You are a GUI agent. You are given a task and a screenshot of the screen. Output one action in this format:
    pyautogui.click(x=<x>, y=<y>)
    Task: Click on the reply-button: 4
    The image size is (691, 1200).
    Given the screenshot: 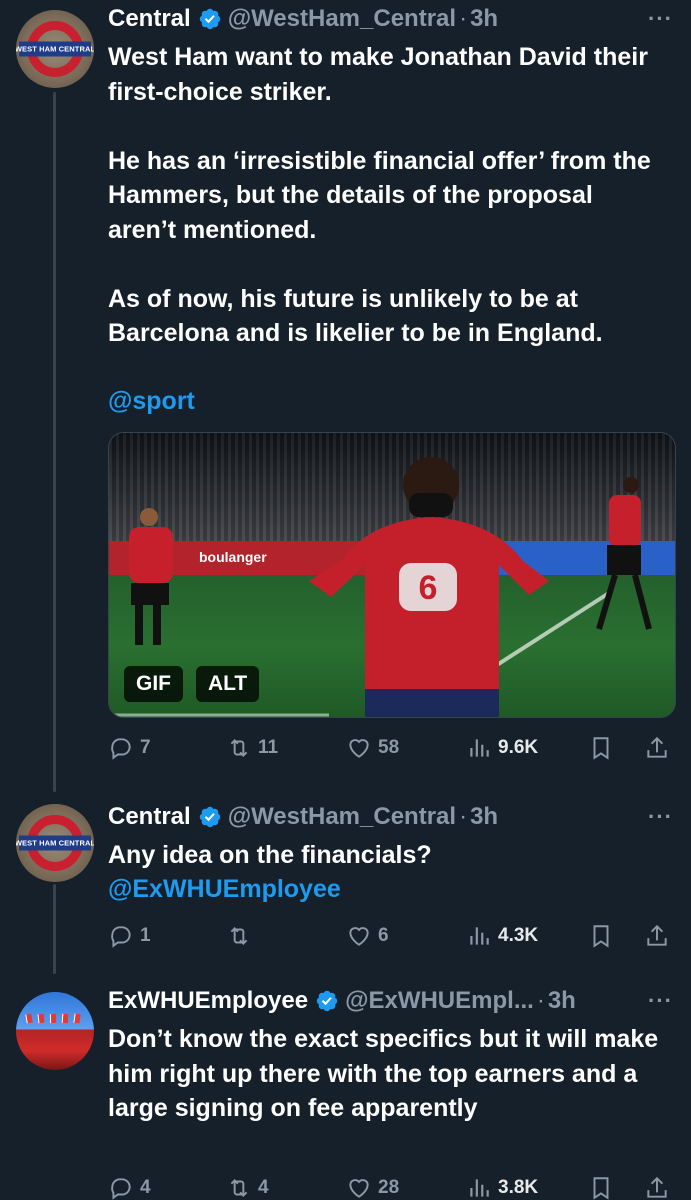 What is the action you would take?
    pyautogui.click(x=129, y=1185)
    